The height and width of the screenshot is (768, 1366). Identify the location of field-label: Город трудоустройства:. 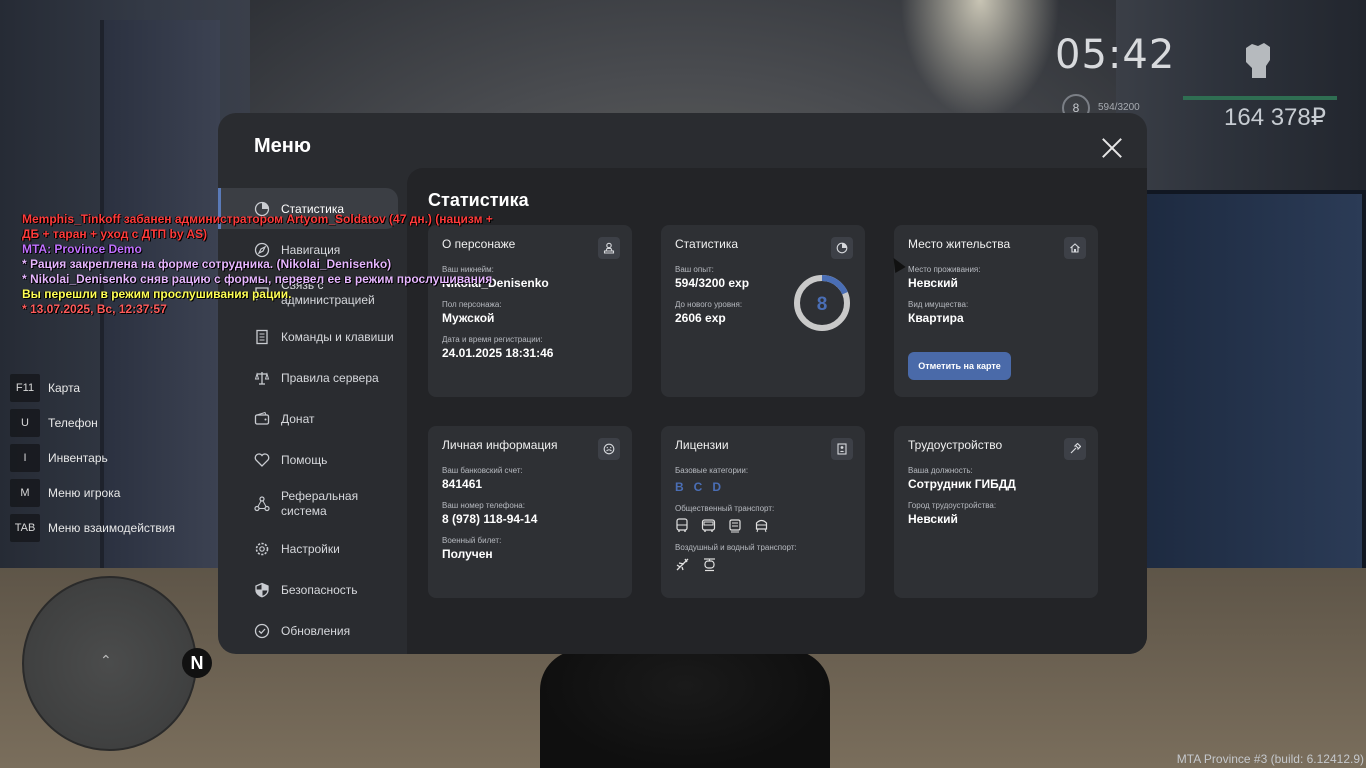
(952, 505).